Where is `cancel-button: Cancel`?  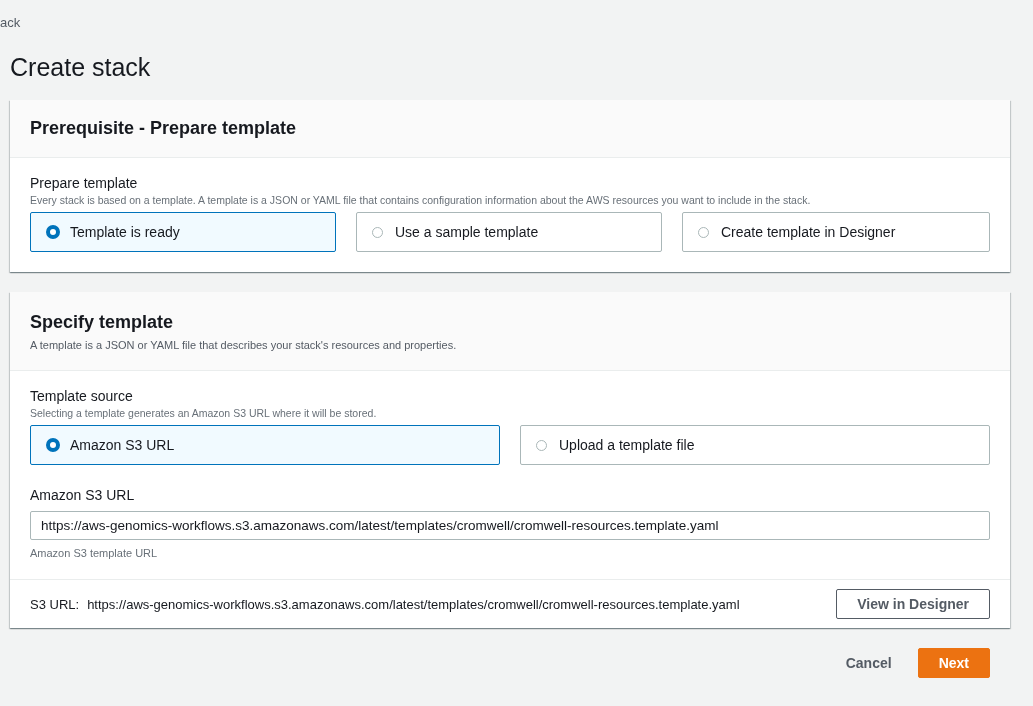 cancel-button: Cancel is located at coordinates (868, 663).